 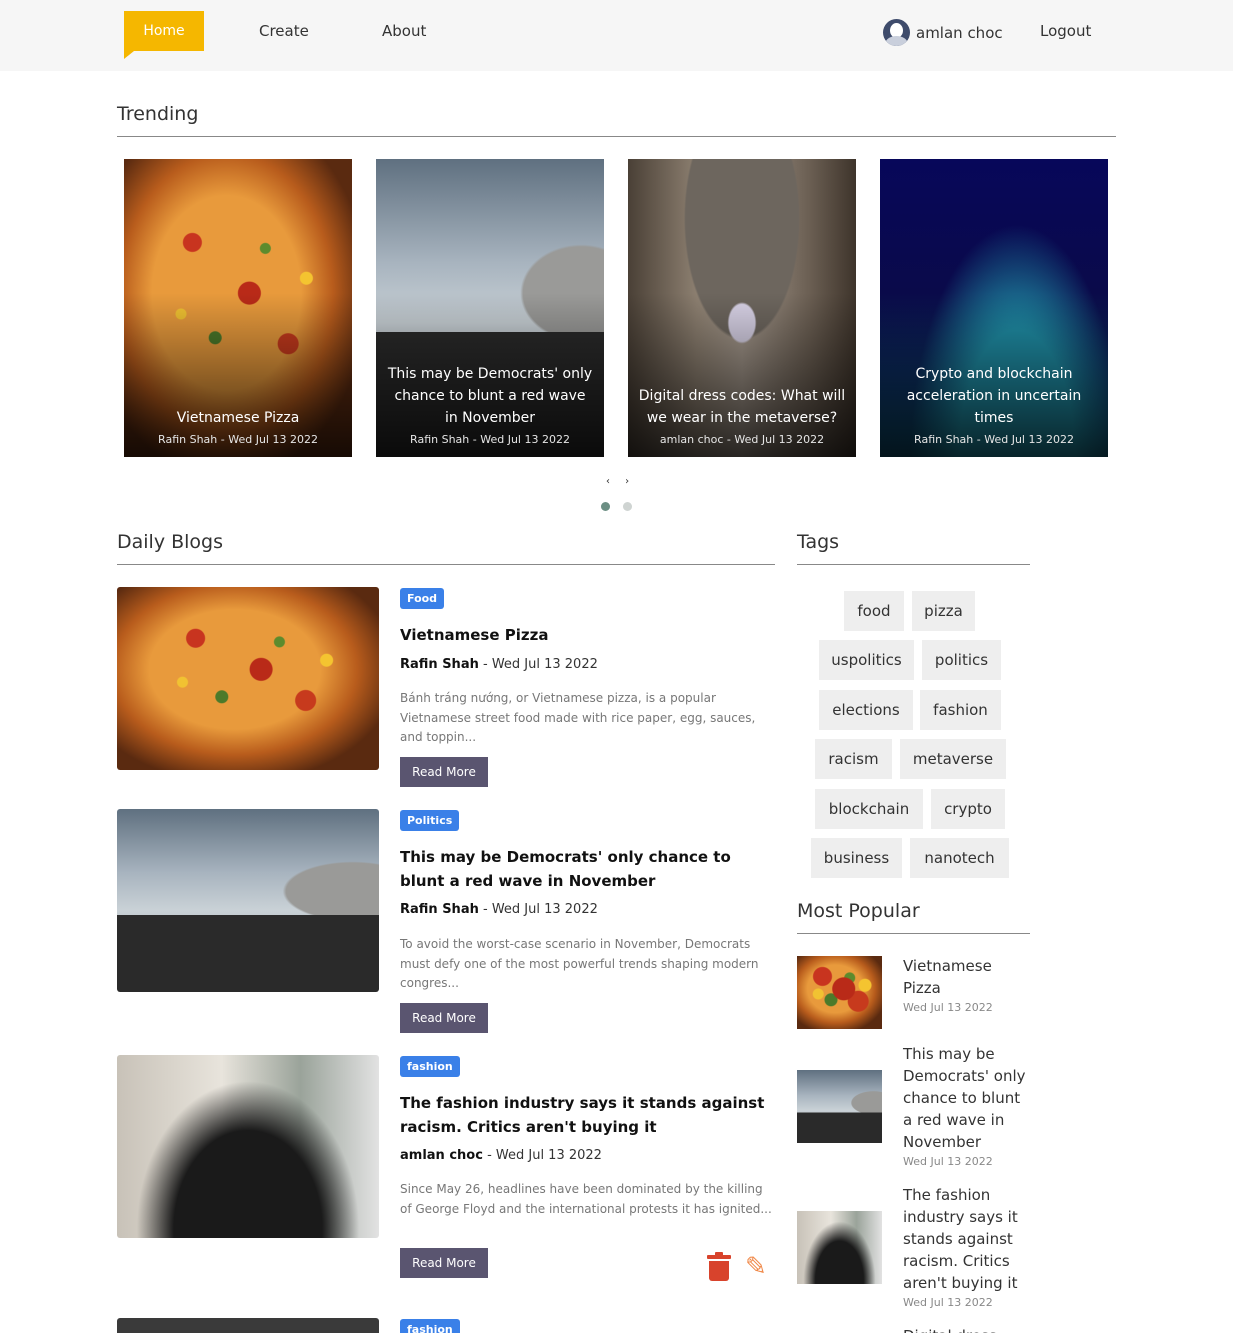 I want to click on user-profile: amlan choc, so click(x=943, y=32).